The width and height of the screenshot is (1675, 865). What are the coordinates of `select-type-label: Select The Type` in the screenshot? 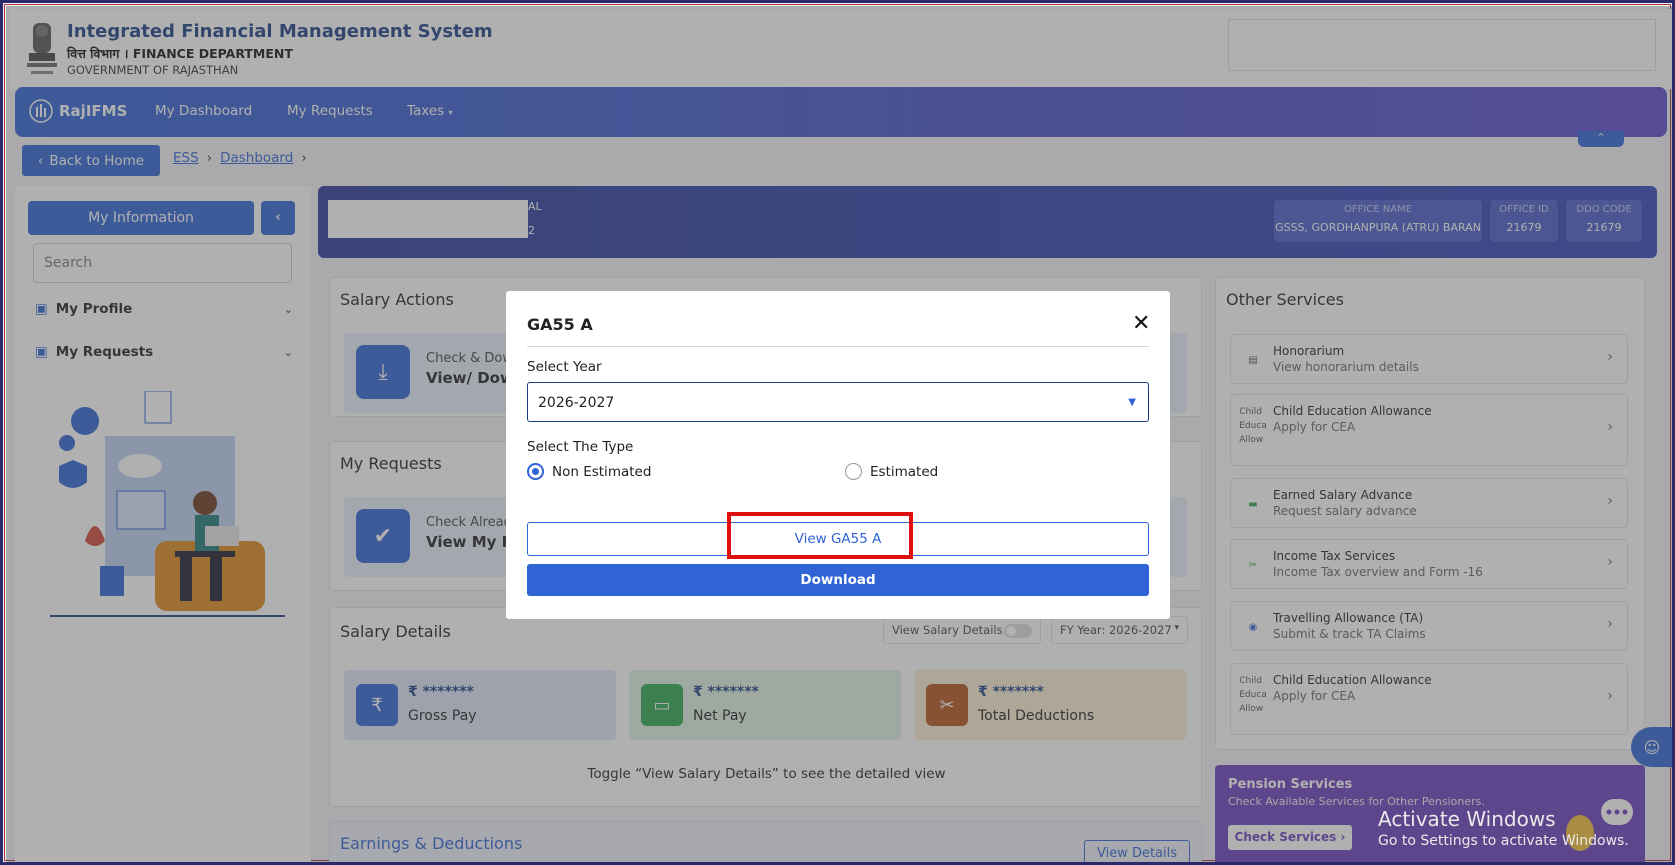 It's located at (580, 447).